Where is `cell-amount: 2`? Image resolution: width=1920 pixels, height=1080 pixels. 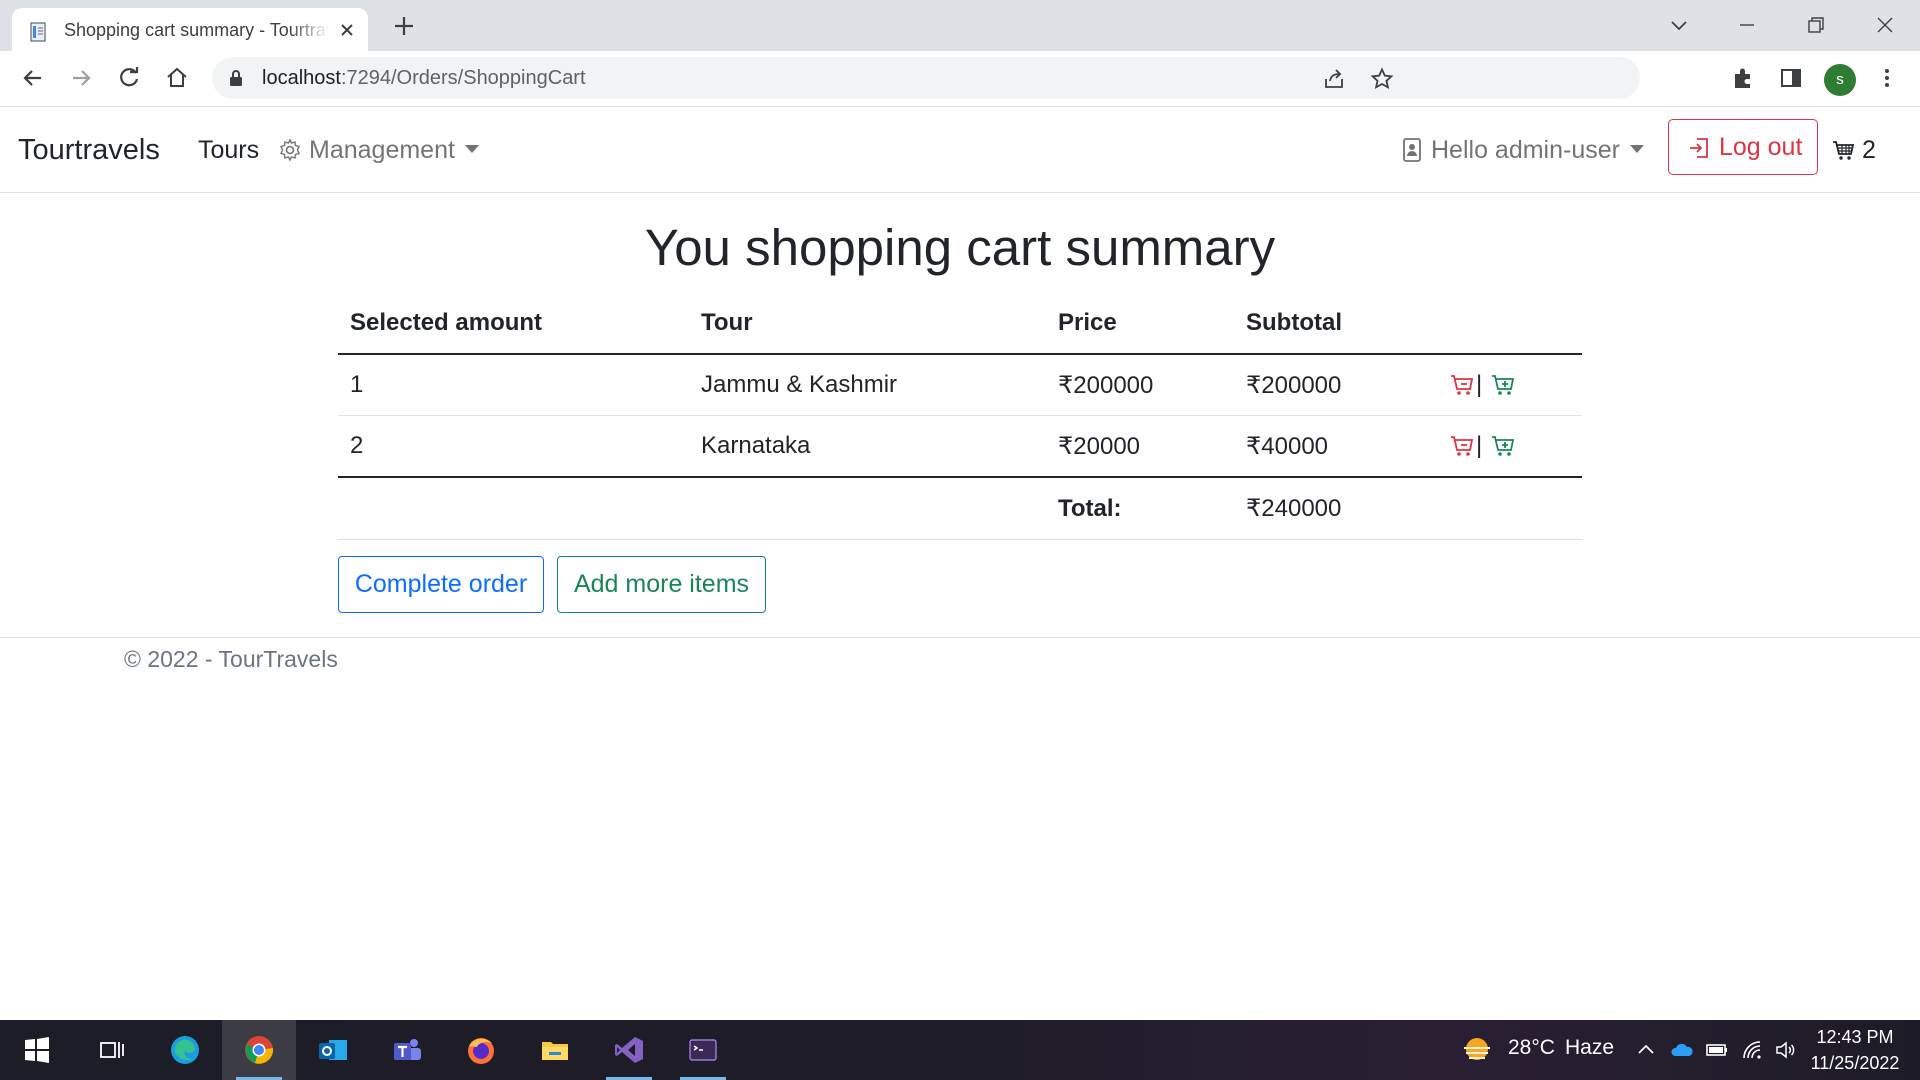
cell-amount: 2 is located at coordinates (513, 446).